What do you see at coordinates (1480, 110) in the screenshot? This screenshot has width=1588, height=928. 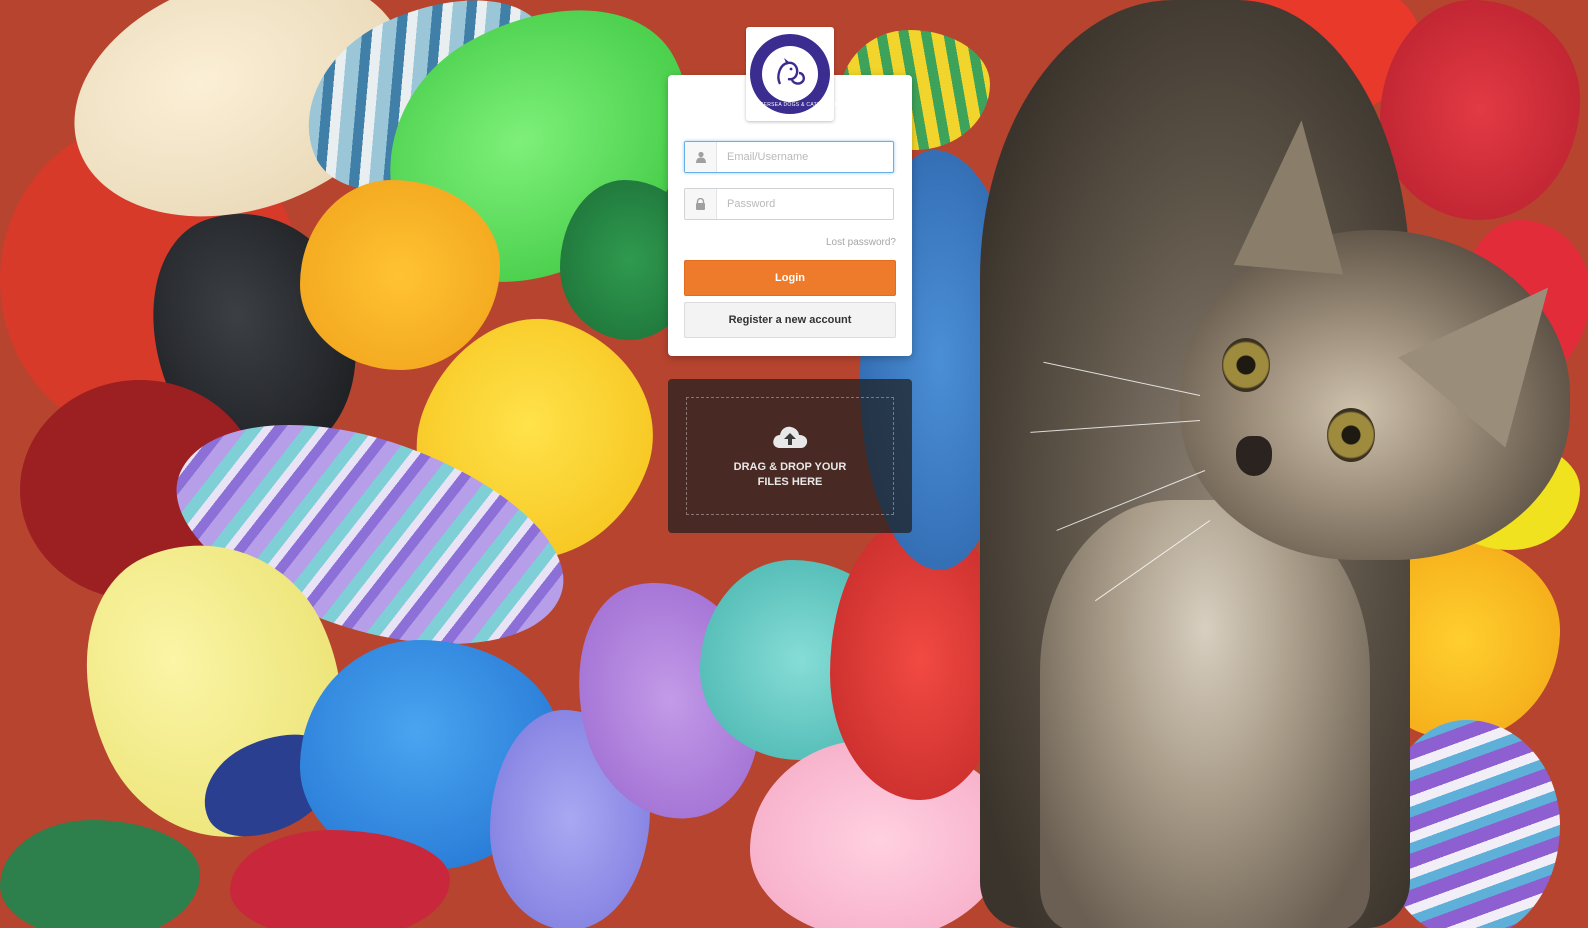 I see `bg-red-star-mouse` at bounding box center [1480, 110].